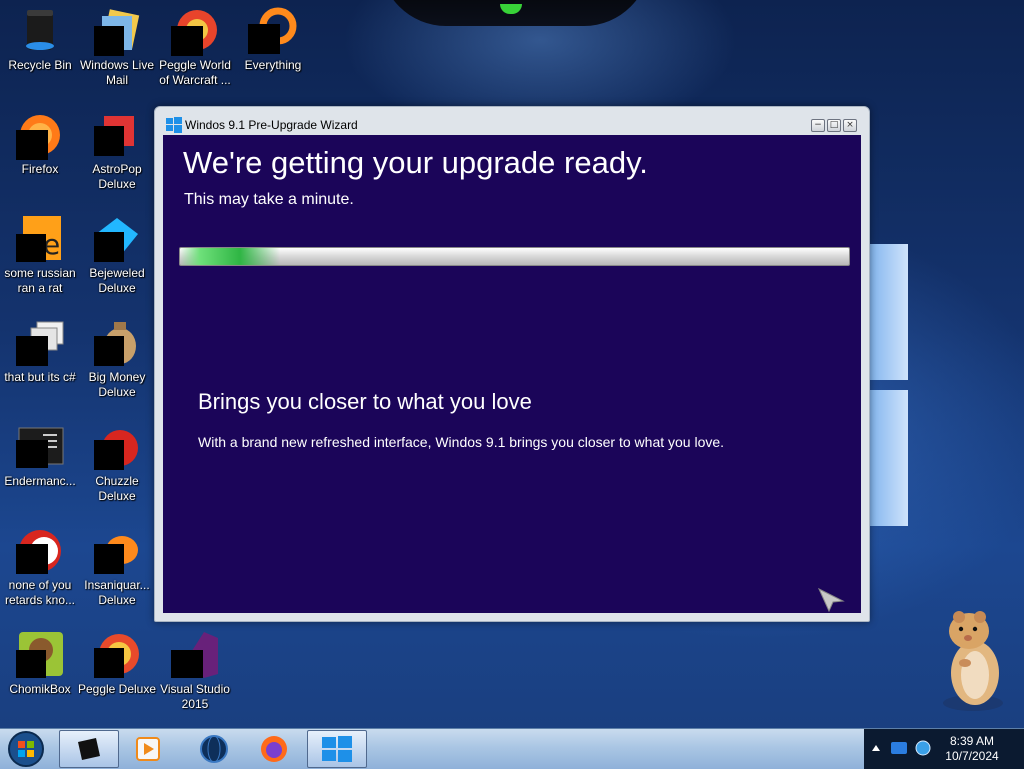 Image resolution: width=1024 pixels, height=769 pixels. I want to click on desktop-icon-label: some russian ran a rat, so click(40, 280).